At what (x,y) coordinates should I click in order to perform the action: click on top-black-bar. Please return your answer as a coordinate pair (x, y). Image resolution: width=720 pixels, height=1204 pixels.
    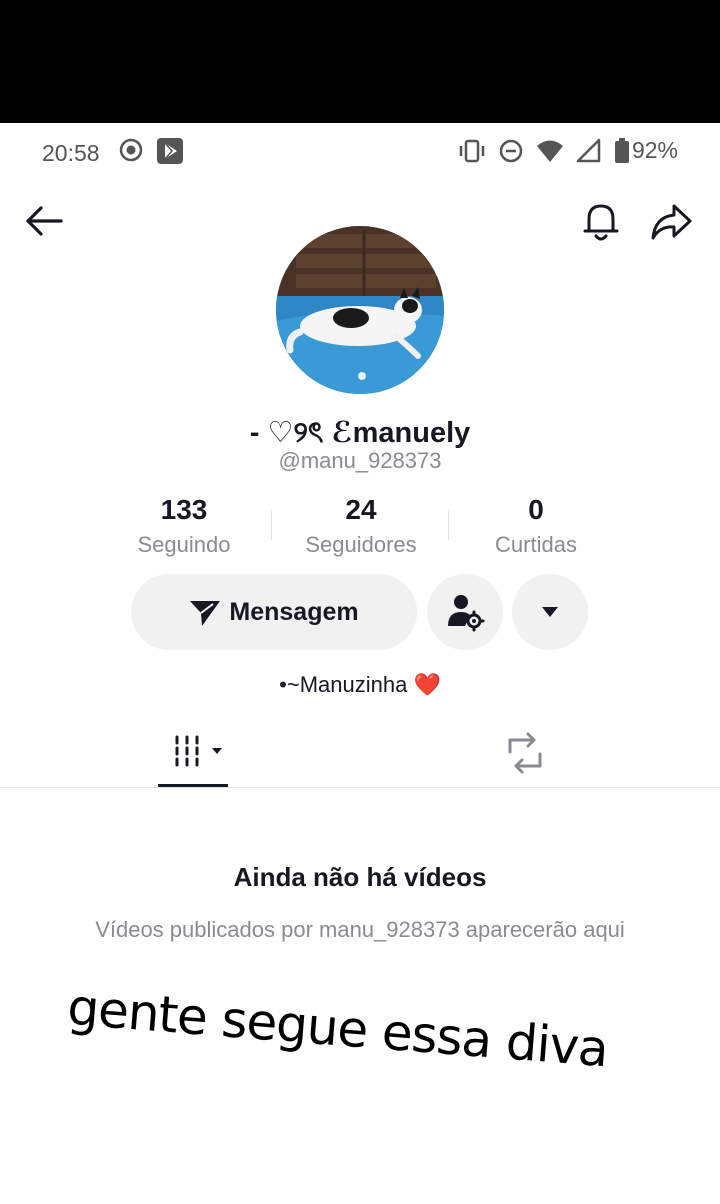
    Looking at the image, I should click on (360, 61).